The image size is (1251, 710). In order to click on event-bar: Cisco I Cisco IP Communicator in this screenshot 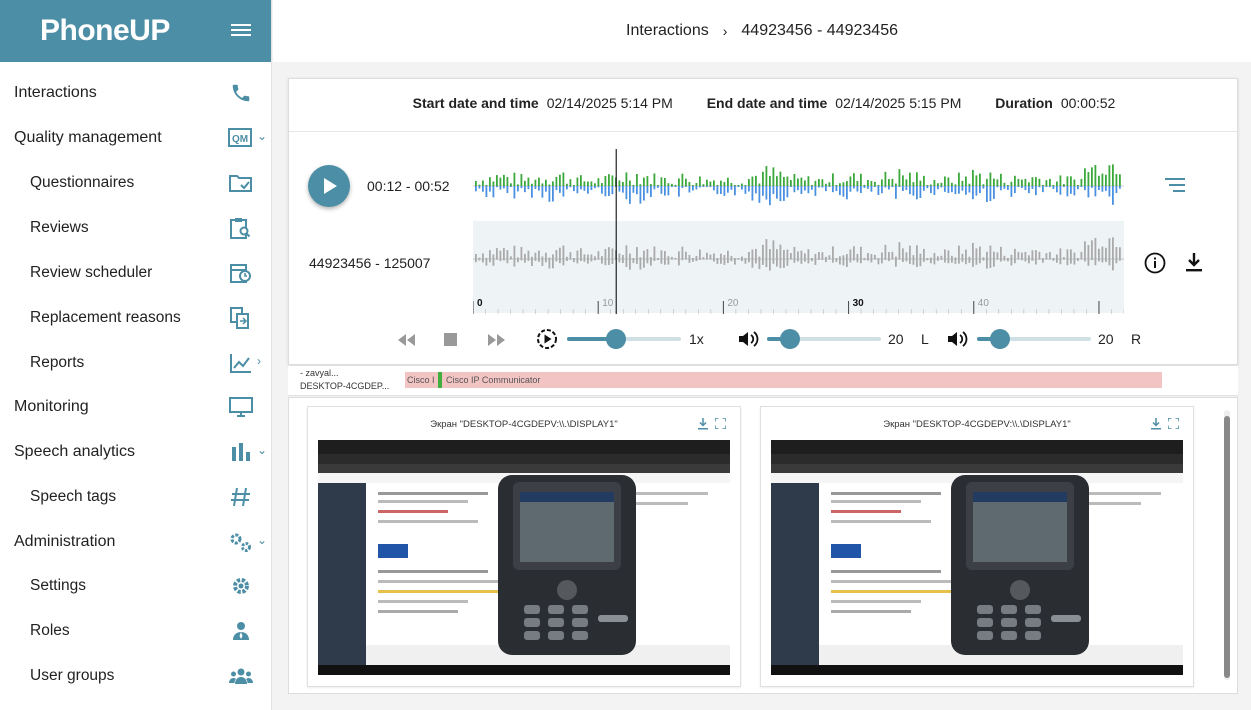, I will do `click(783, 380)`.